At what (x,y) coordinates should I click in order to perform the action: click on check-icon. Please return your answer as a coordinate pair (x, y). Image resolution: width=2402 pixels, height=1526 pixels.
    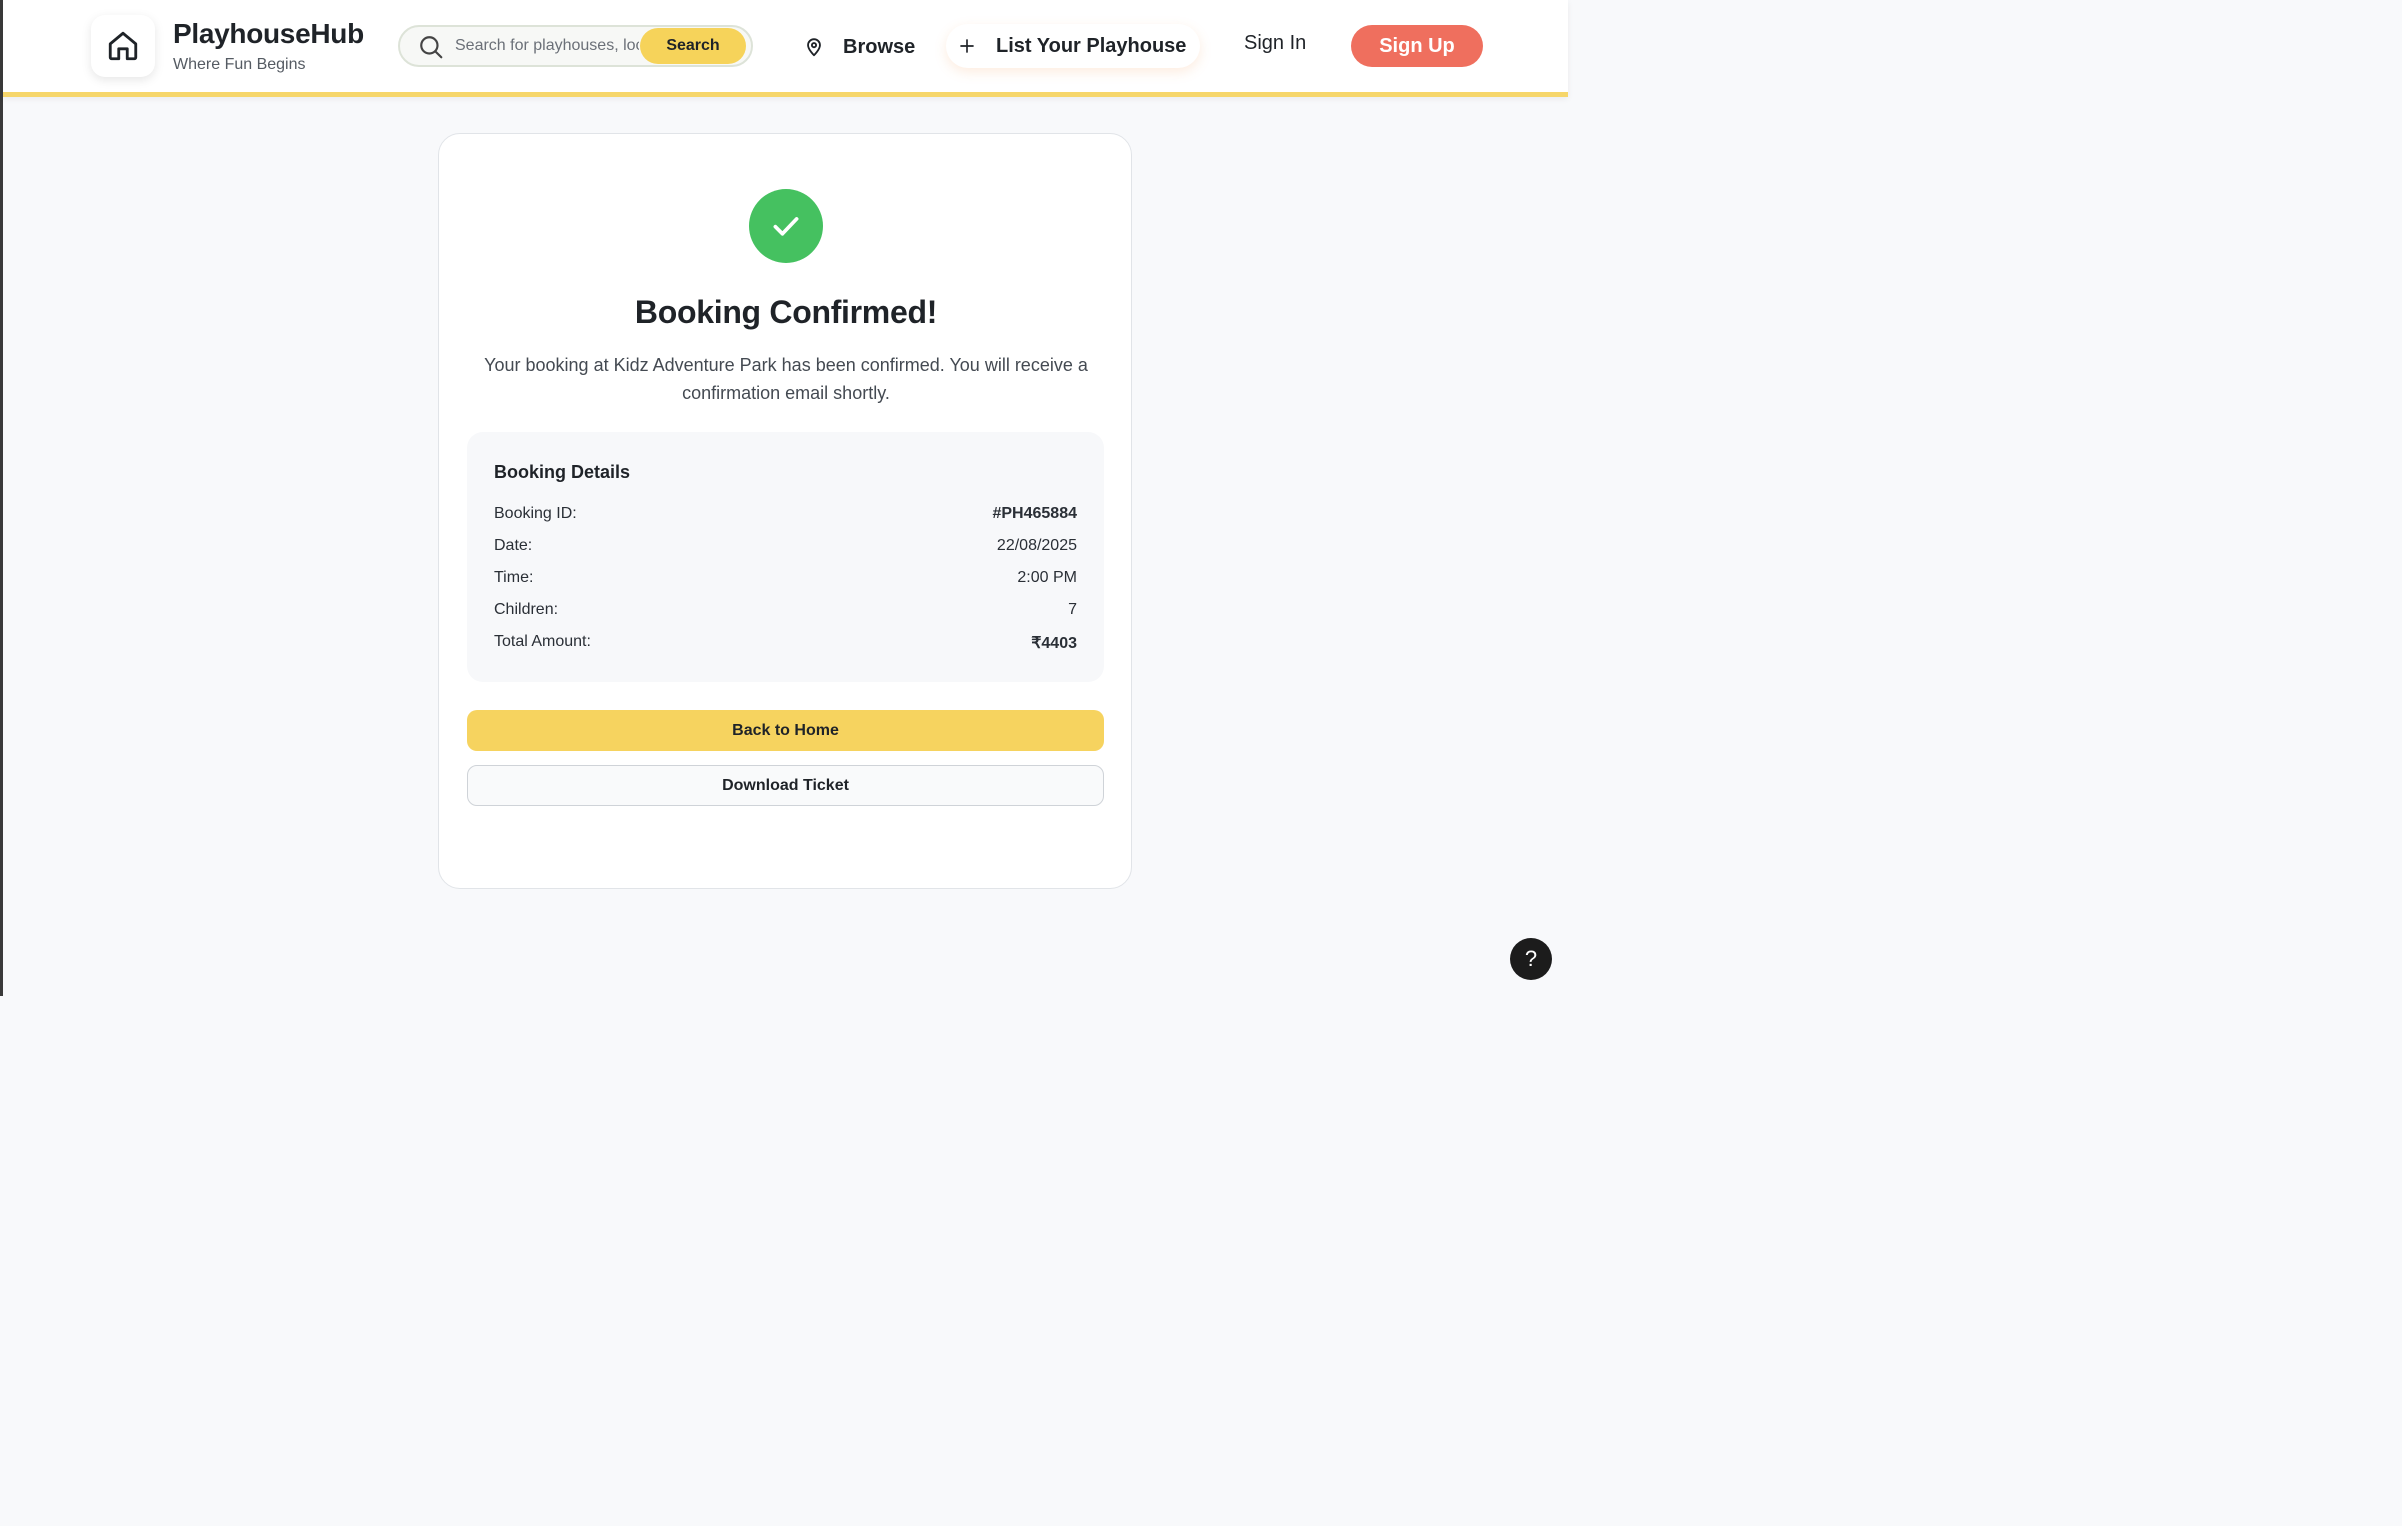
    Looking at the image, I should click on (786, 226).